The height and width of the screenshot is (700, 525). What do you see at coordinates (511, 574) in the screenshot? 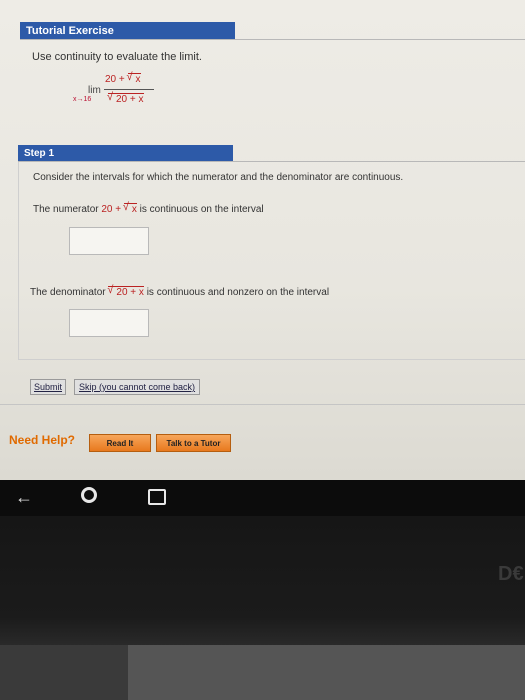
I see `device-logo: D€` at bounding box center [511, 574].